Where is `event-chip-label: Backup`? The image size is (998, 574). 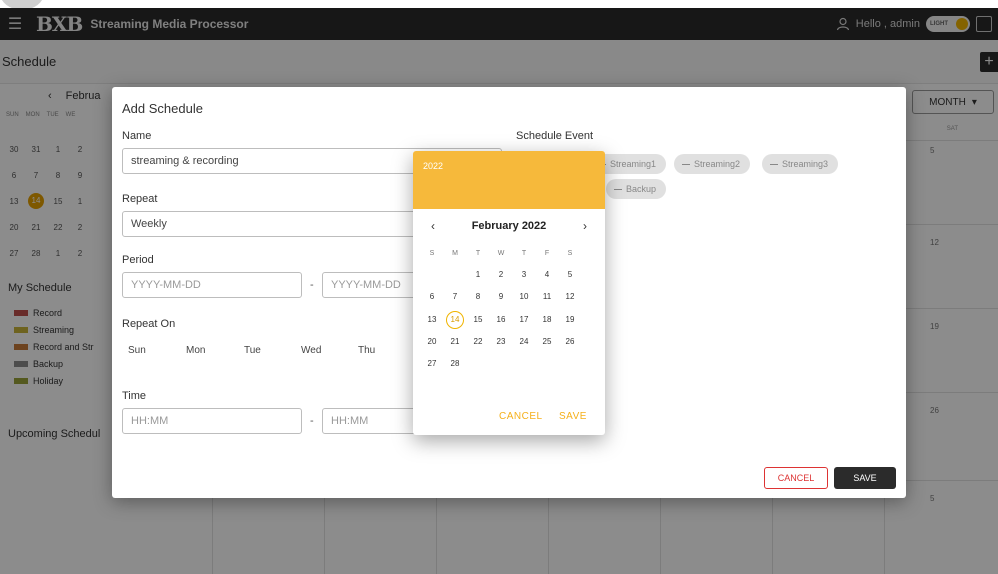
event-chip-label: Backup is located at coordinates (641, 189).